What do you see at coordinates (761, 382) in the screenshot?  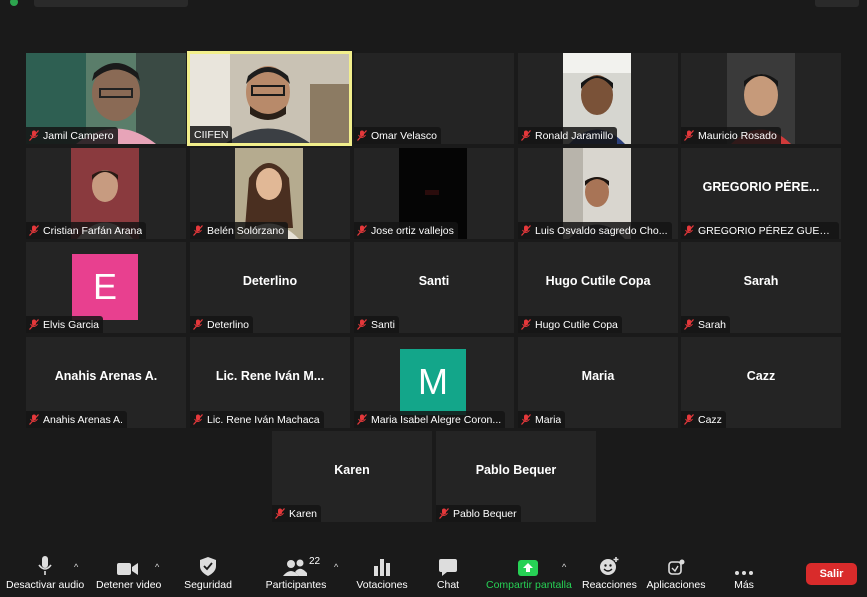 I see `participant-tile: Cazz Cazz` at bounding box center [761, 382].